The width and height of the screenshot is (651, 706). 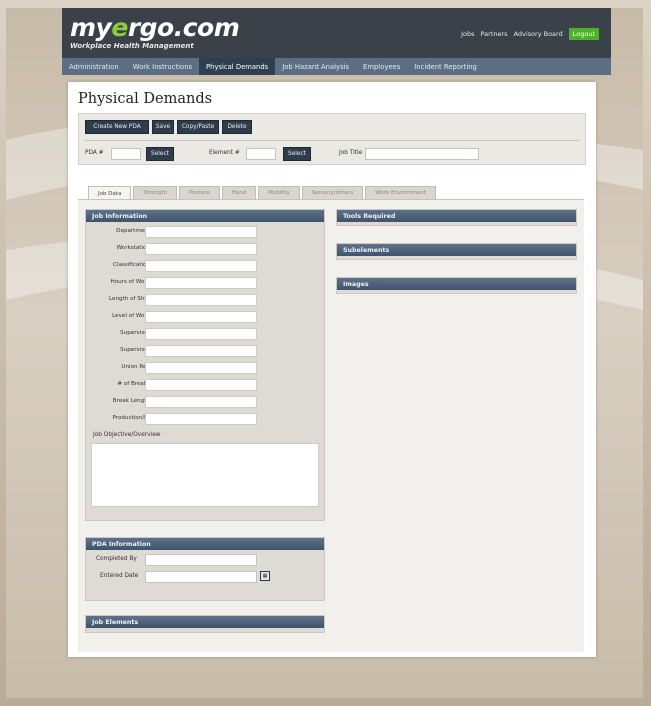 I want to click on element-number-input, so click(x=261, y=154).